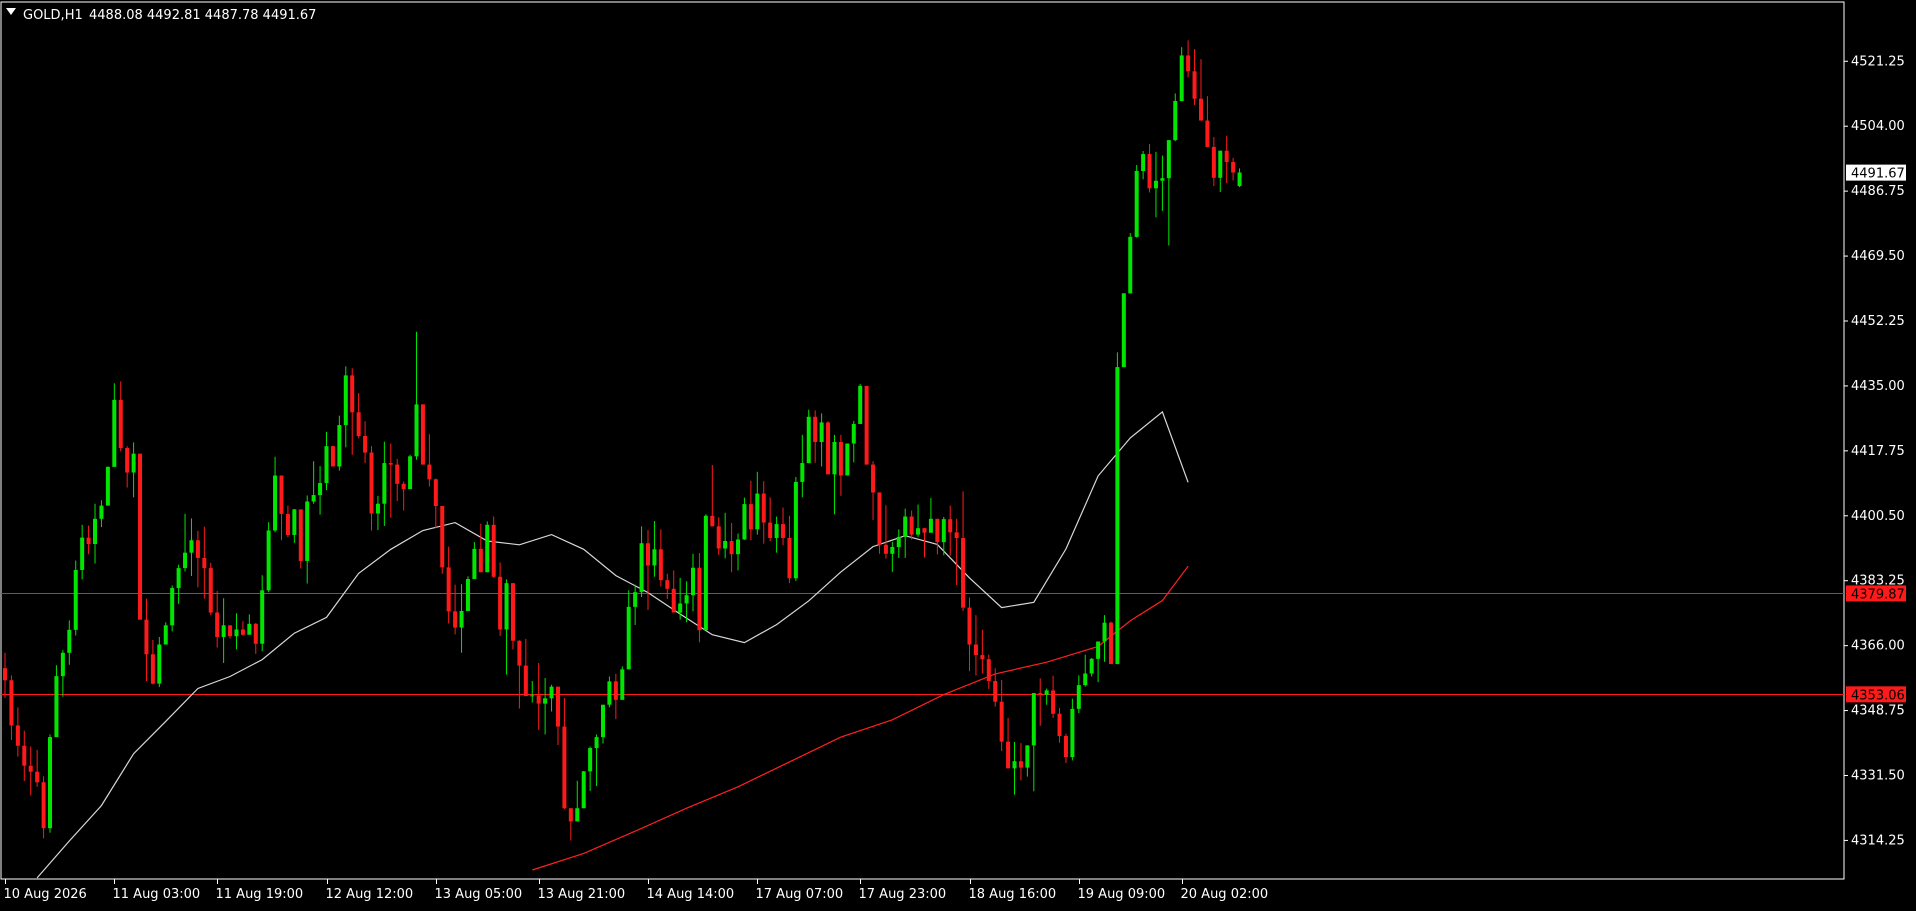 Image resolution: width=1916 pixels, height=911 pixels. I want to click on price-tick-label: 4521.25, so click(1878, 61).